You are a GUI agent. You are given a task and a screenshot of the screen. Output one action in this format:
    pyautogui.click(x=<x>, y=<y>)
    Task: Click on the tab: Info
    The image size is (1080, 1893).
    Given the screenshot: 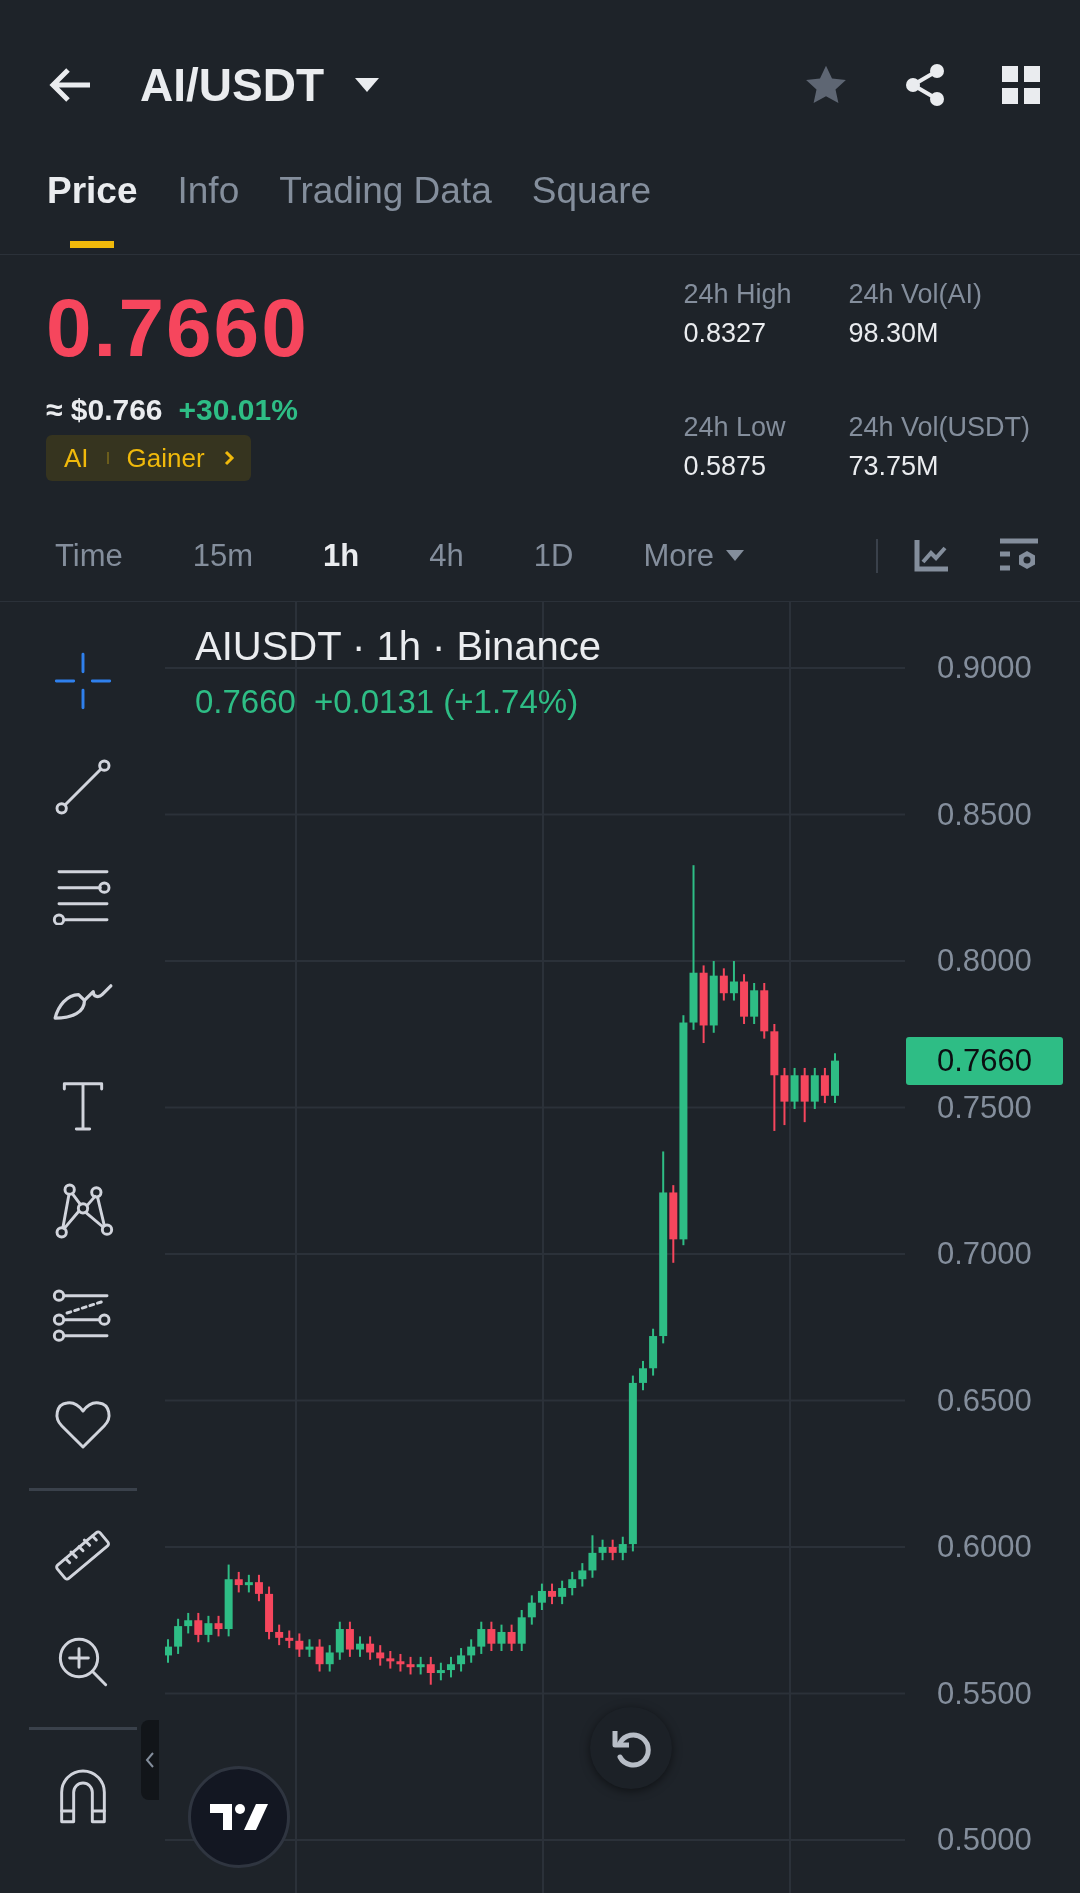 What is the action you would take?
    pyautogui.click(x=208, y=209)
    